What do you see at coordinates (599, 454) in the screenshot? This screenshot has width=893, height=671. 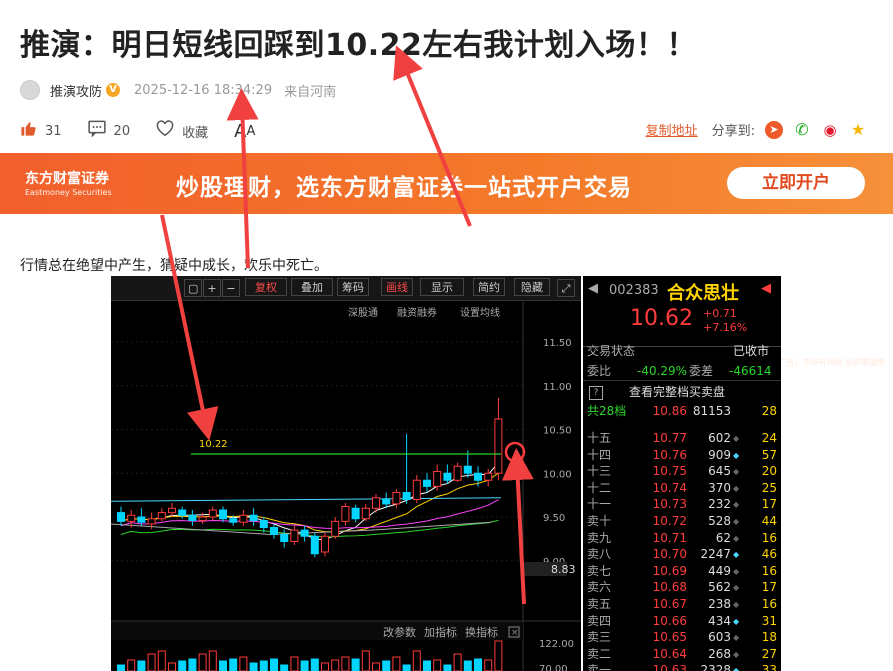 I see `ask-label: 十四` at bounding box center [599, 454].